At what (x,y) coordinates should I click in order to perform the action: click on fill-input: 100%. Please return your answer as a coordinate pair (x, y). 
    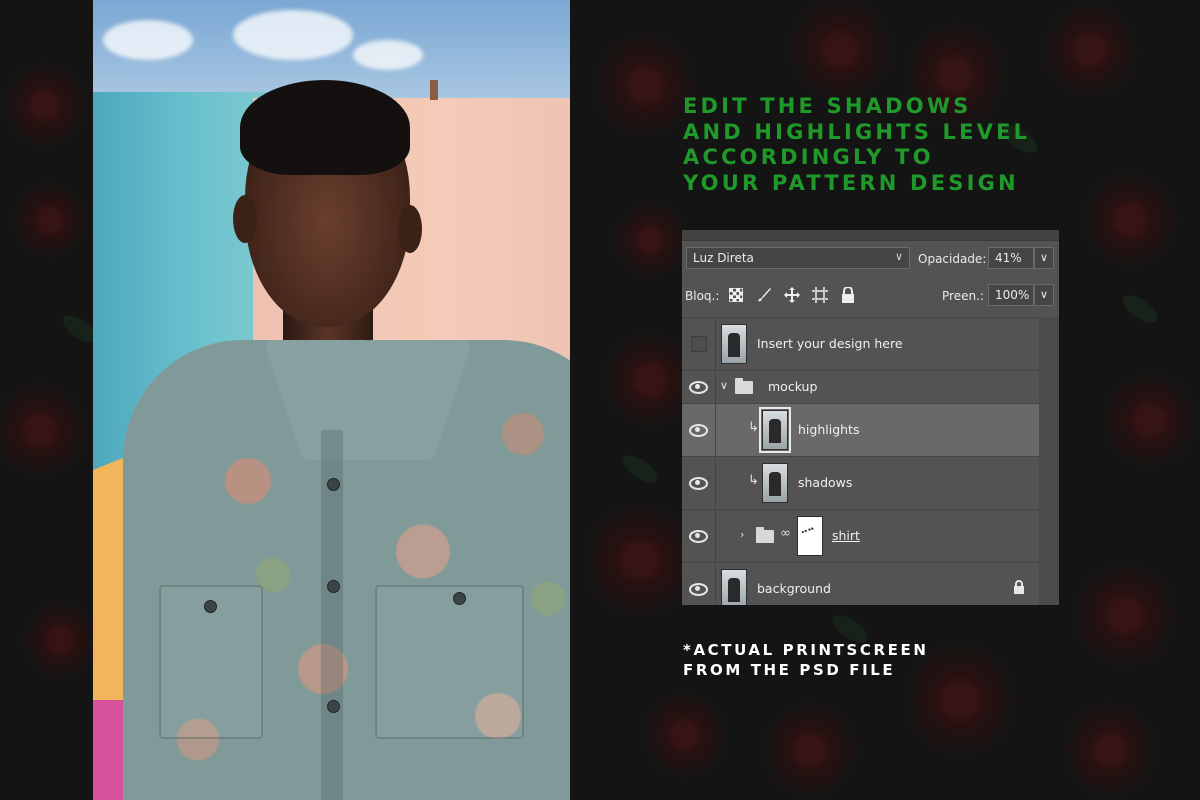
    Looking at the image, I should click on (1011, 295).